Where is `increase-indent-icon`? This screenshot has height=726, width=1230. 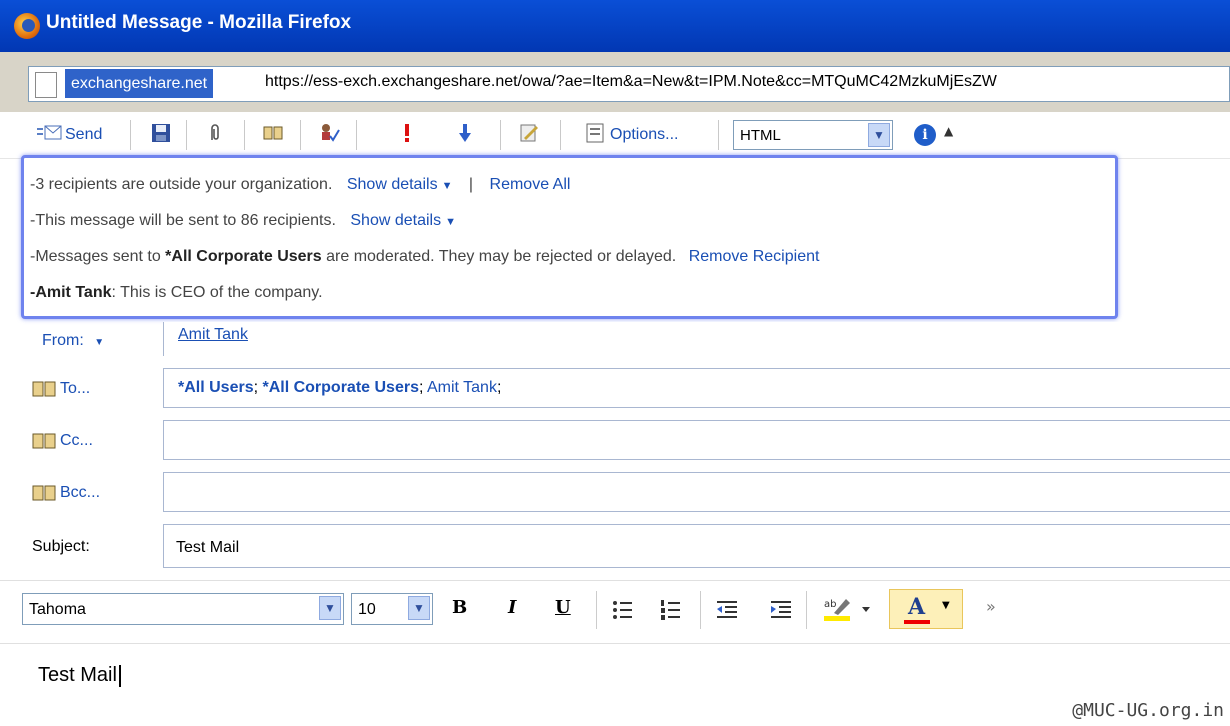 increase-indent-icon is located at coordinates (781, 610).